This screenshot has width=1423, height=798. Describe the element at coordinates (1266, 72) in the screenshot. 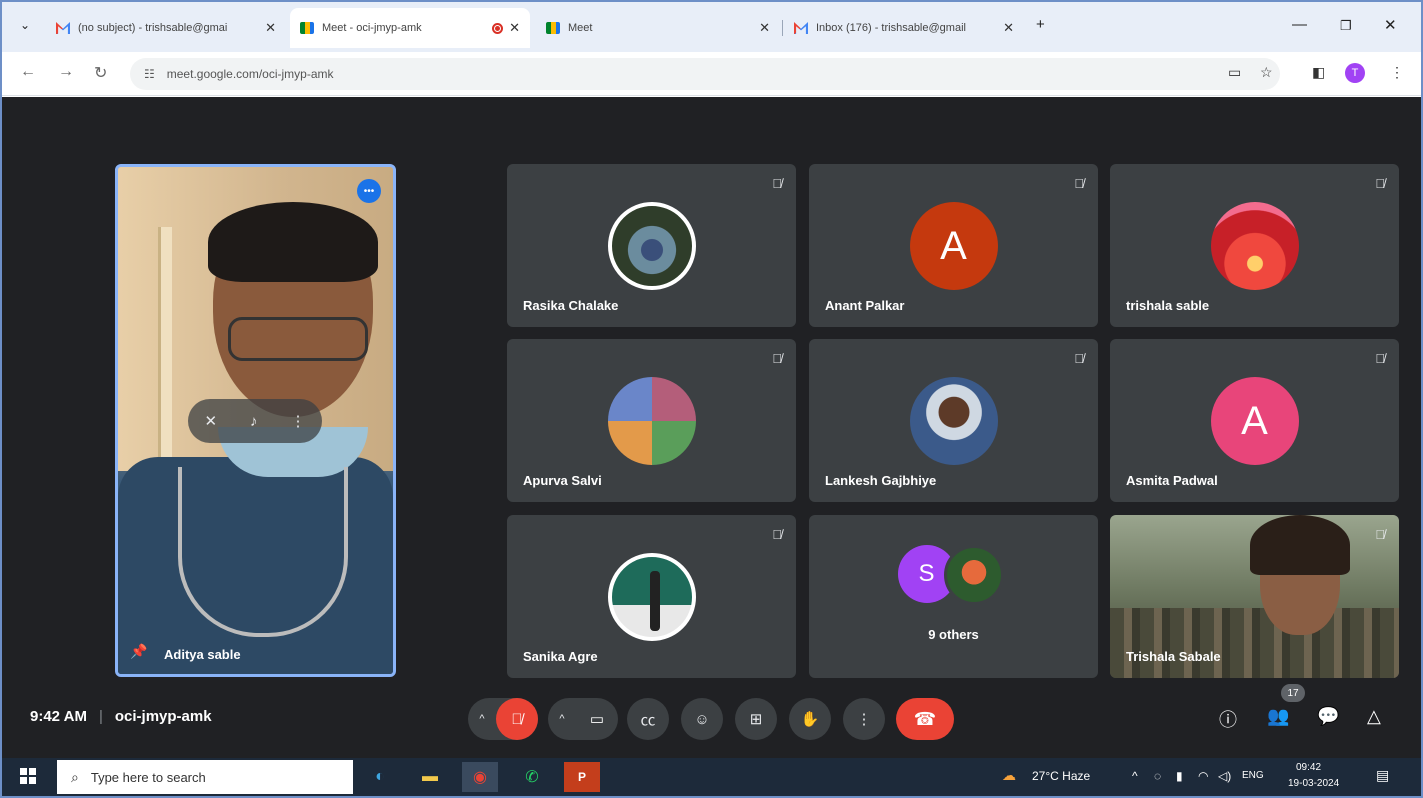

I see `bookmark-star-icon: ☆` at that location.